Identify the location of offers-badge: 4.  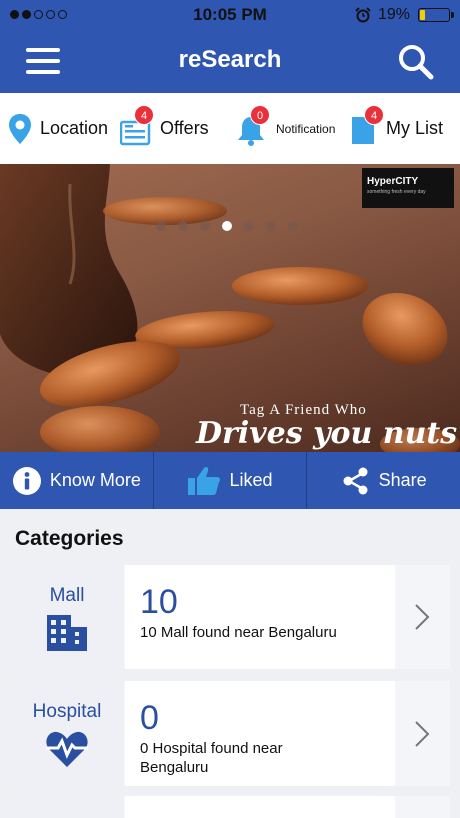
(144, 114).